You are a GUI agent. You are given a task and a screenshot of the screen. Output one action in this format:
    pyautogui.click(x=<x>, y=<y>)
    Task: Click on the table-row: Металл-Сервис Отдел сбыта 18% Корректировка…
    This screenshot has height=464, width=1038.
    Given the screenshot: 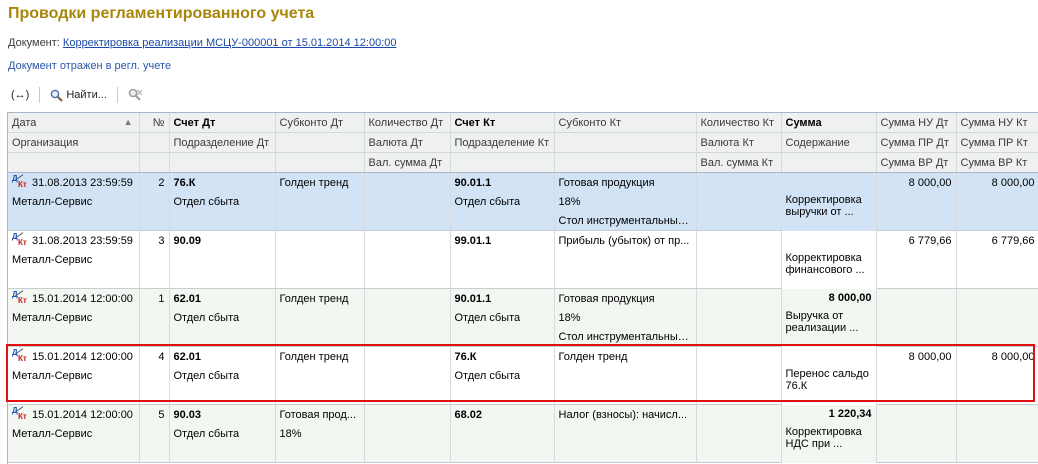 What is the action you would take?
    pyautogui.click(x=523, y=443)
    